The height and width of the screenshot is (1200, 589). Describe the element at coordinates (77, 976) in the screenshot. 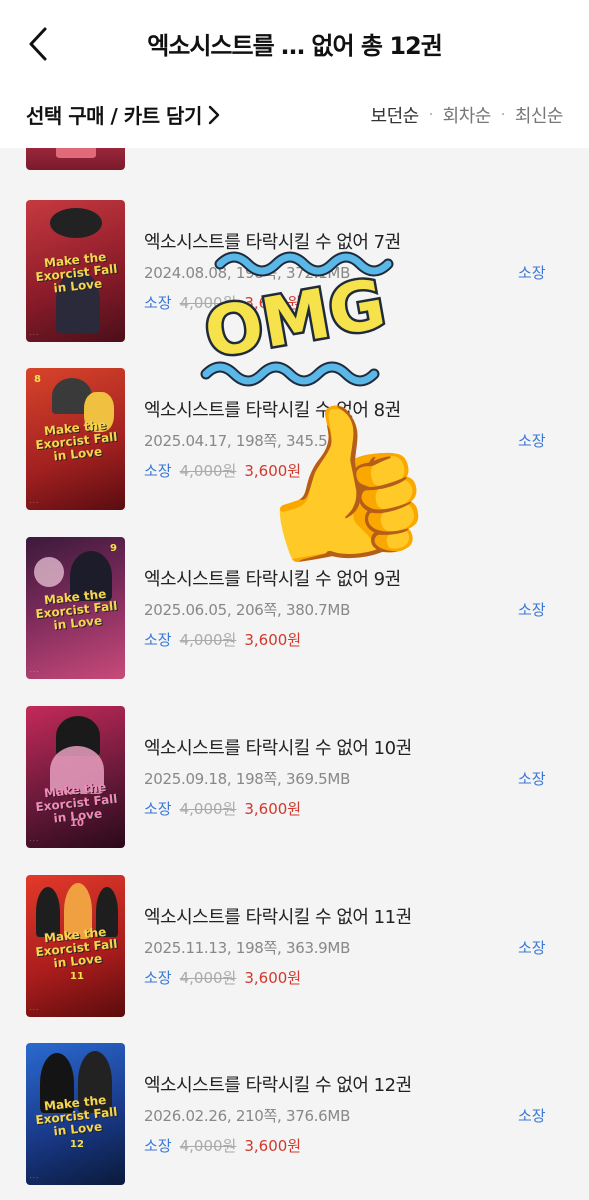

I see `cover-volume: 11` at that location.